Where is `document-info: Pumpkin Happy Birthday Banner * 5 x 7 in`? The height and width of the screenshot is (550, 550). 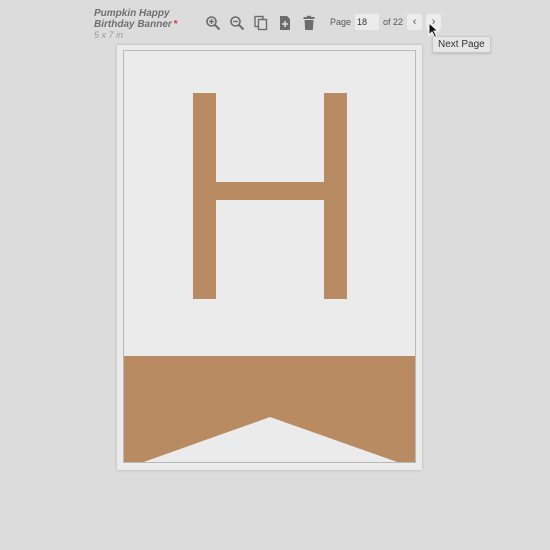
document-info: Pumpkin Happy Birthday Banner * 5 x 7 in is located at coordinates (144, 24).